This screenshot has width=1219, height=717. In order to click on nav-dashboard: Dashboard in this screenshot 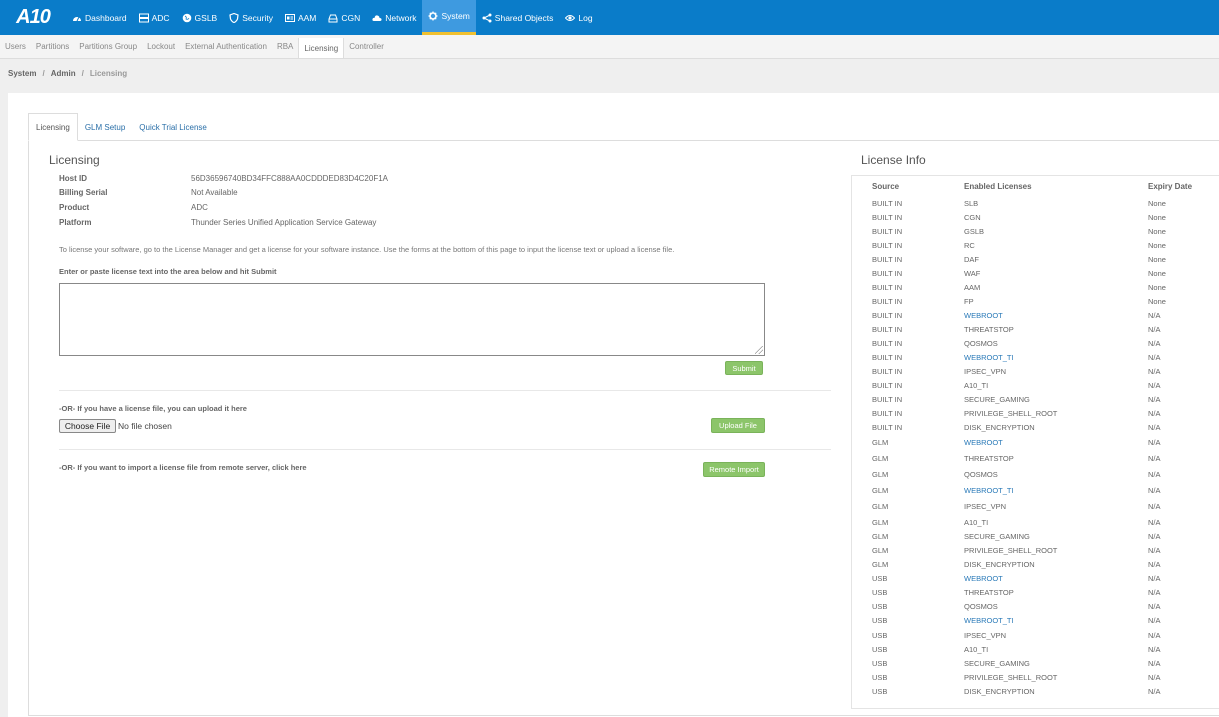, I will do `click(99, 17)`.